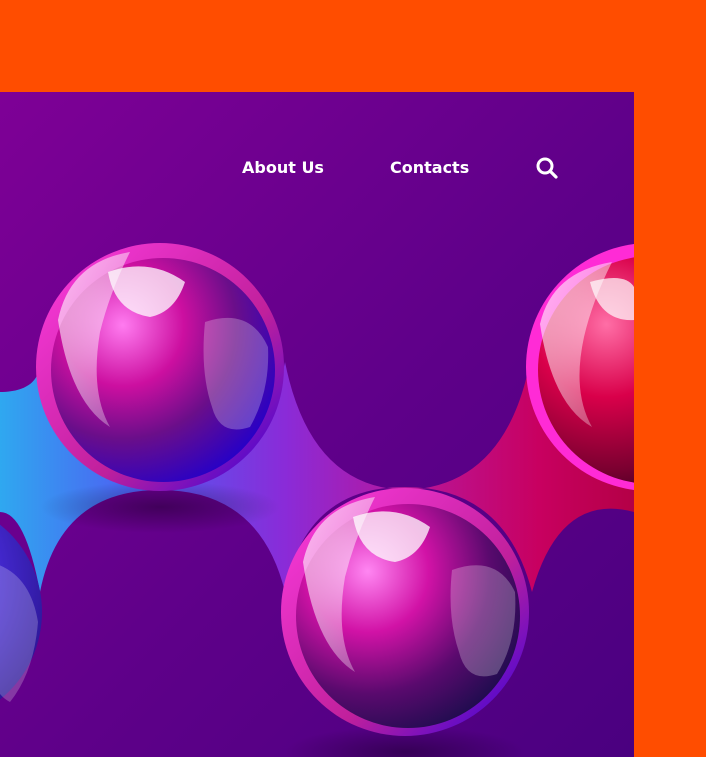 The height and width of the screenshot is (757, 706). Describe the element at coordinates (353, 46) in the screenshot. I see `orange-frame-top` at that location.